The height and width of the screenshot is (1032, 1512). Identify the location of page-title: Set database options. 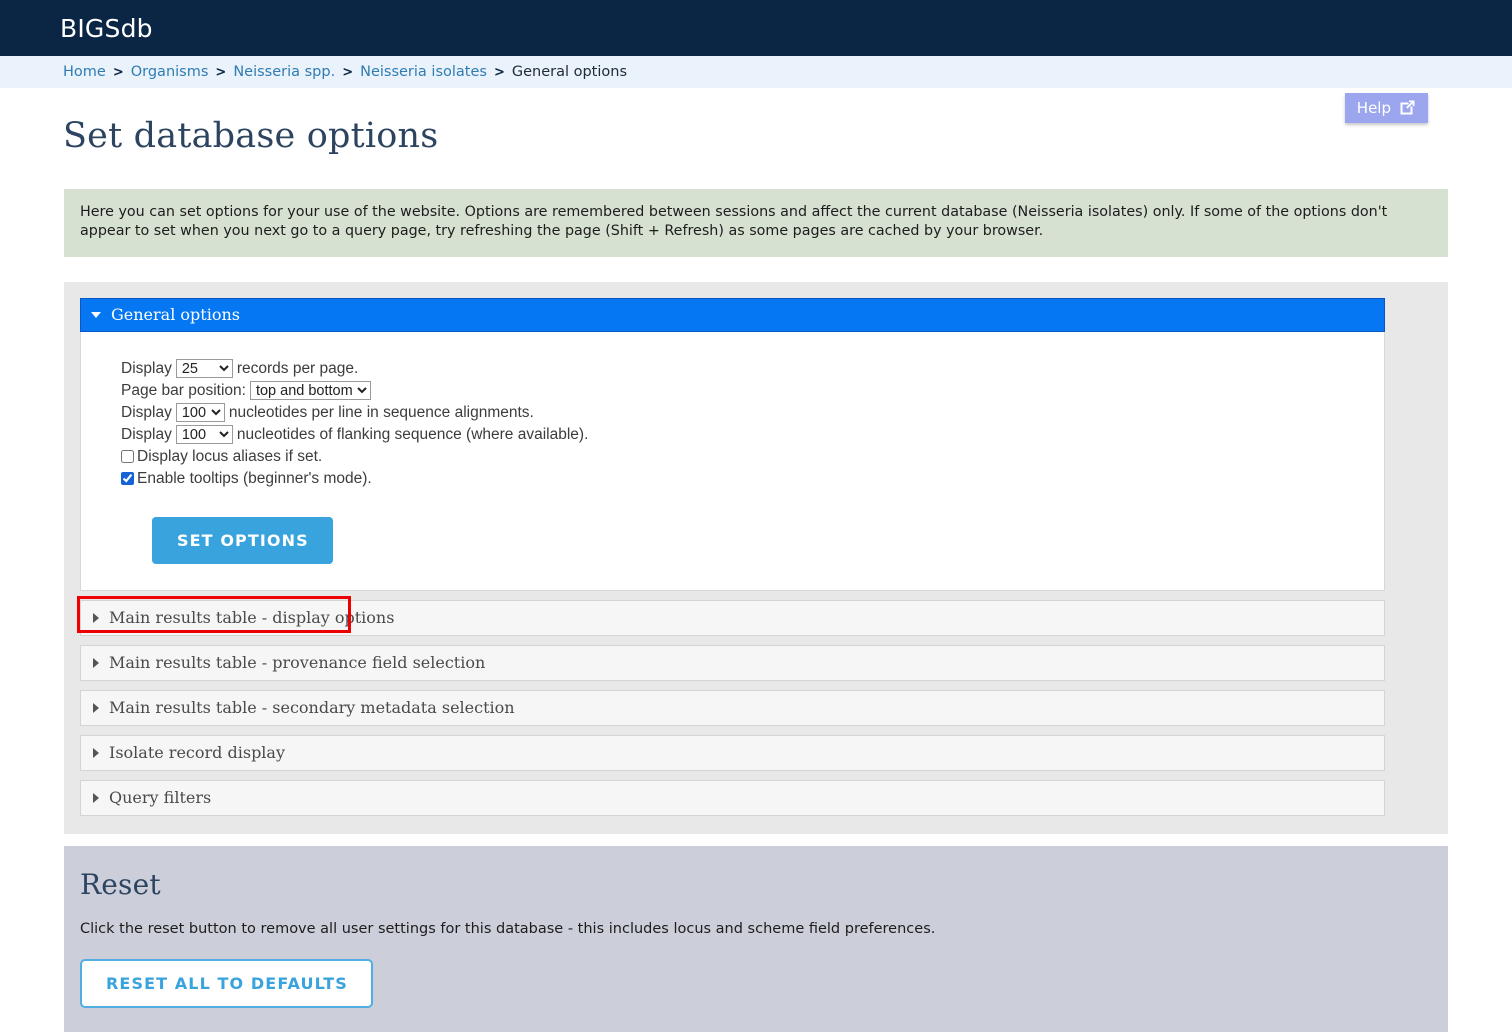
(251, 136).